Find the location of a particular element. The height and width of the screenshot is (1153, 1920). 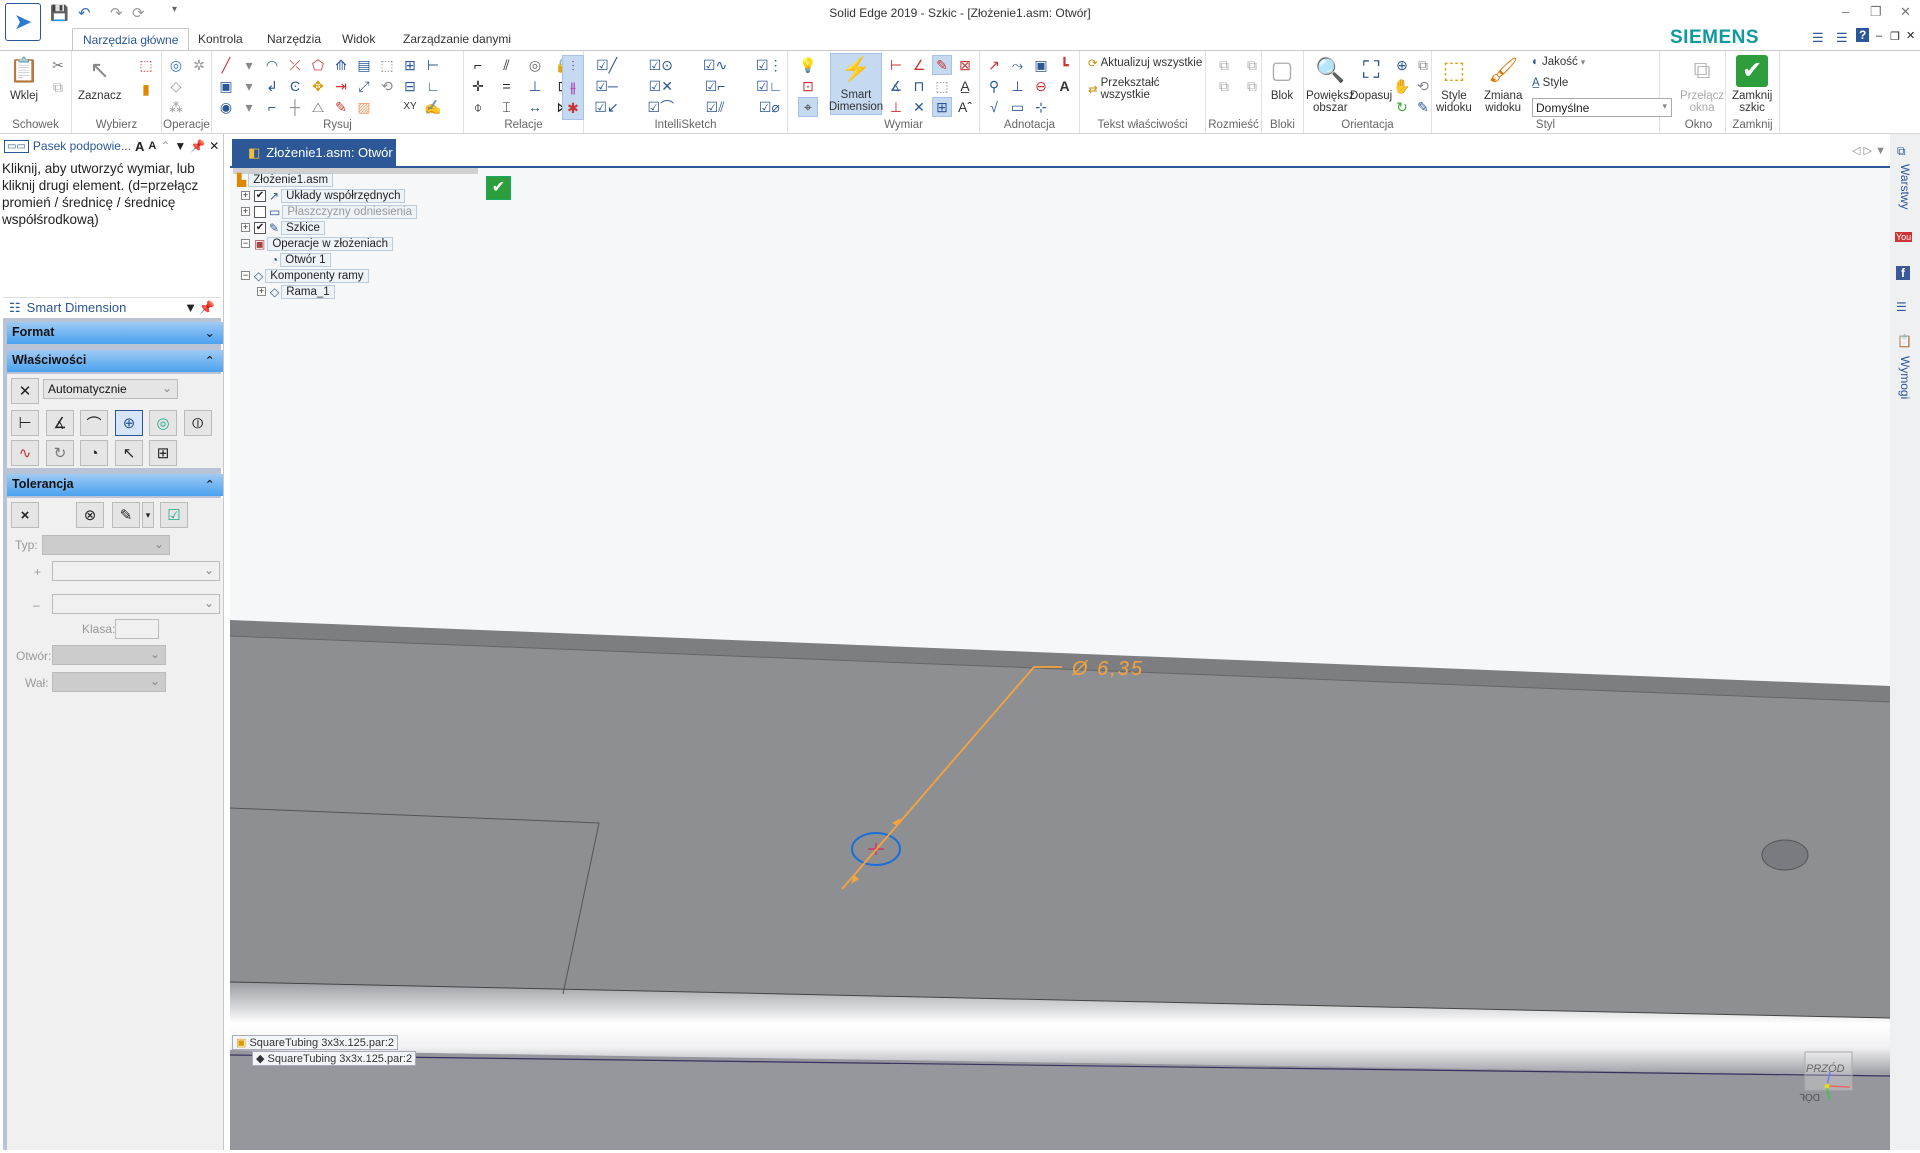

paste-button: 📋 Wklej is located at coordinates (24, 79).